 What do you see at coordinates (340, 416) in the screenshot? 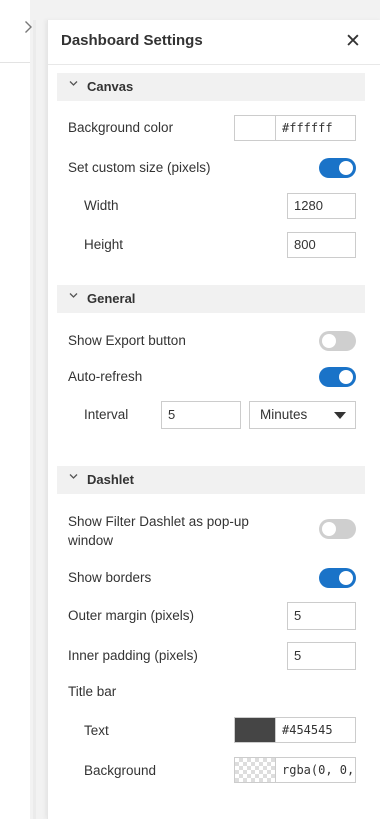
I see `caret-down-icon` at bounding box center [340, 416].